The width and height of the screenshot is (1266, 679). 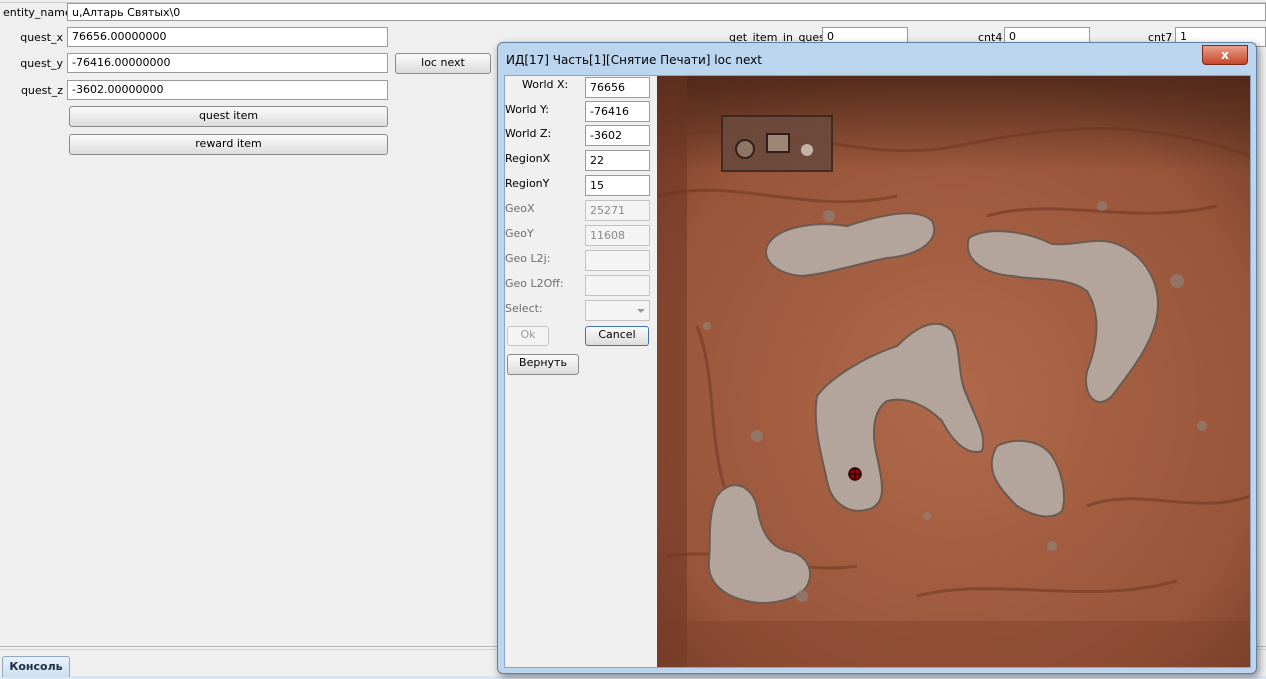 I want to click on close-button: x, so click(x=1225, y=55).